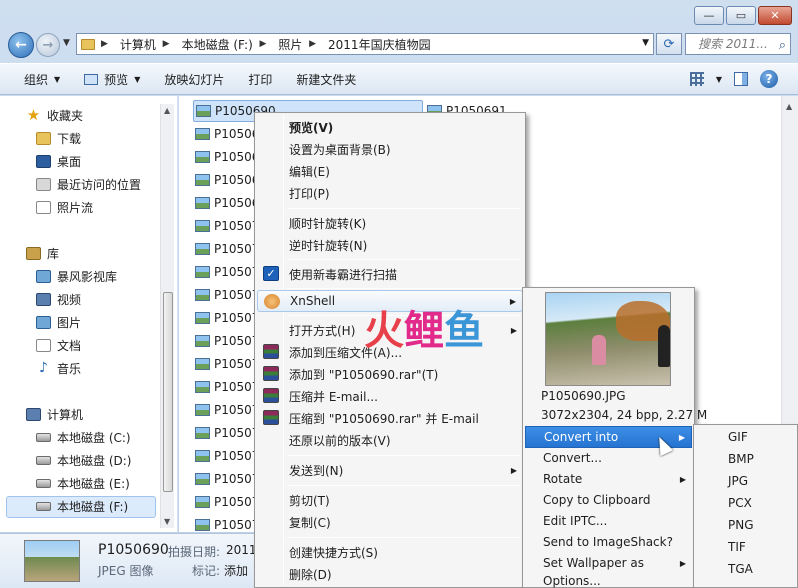 The height and width of the screenshot is (588, 798). Describe the element at coordinates (390, 552) in the screenshot. I see `menu-item-create-shortcut: 创建快捷方式(S)` at that location.